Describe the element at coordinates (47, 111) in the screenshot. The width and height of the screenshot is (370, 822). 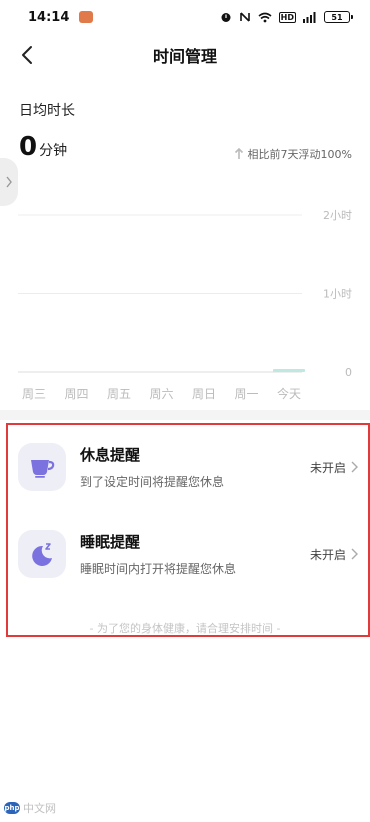
I see `daily-average-label: 日均时长` at that location.